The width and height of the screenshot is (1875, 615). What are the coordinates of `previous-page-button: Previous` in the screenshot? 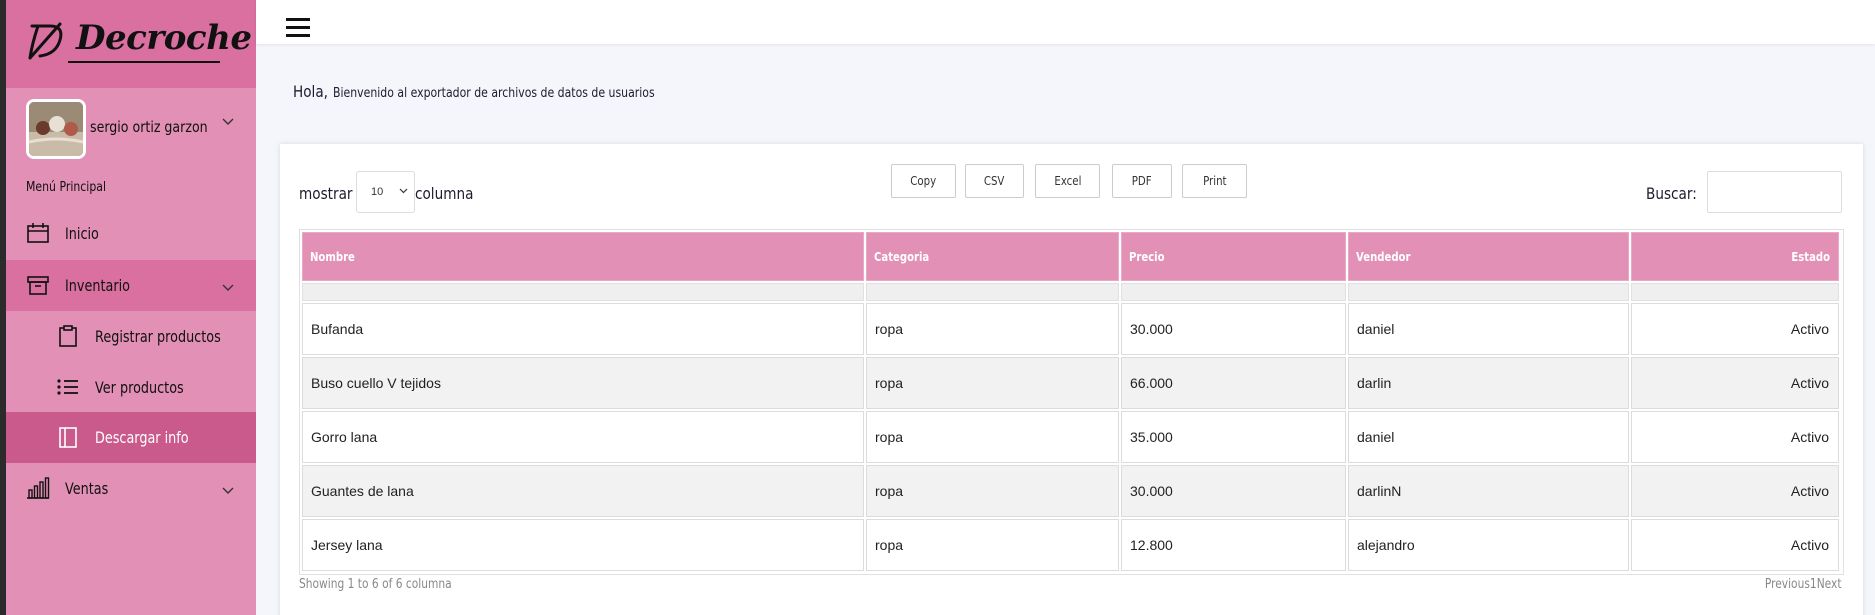 It's located at (1787, 584).